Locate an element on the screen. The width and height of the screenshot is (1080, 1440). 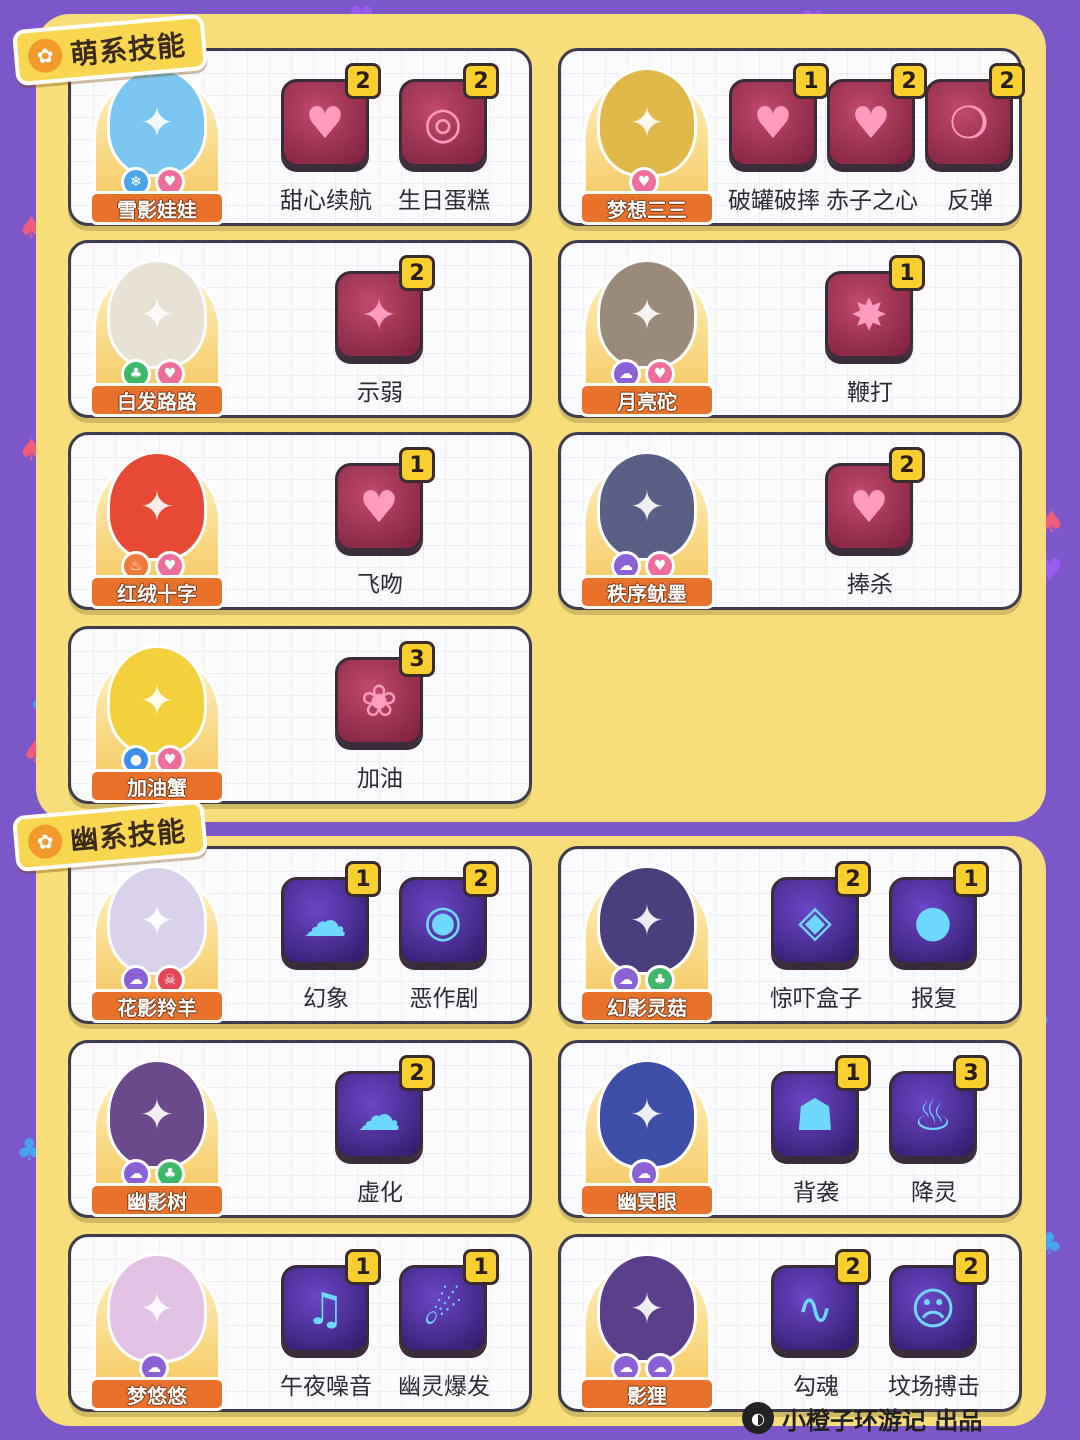
skill-item: ☄ 1 幽灵爆发 is located at coordinates (444, 1323).